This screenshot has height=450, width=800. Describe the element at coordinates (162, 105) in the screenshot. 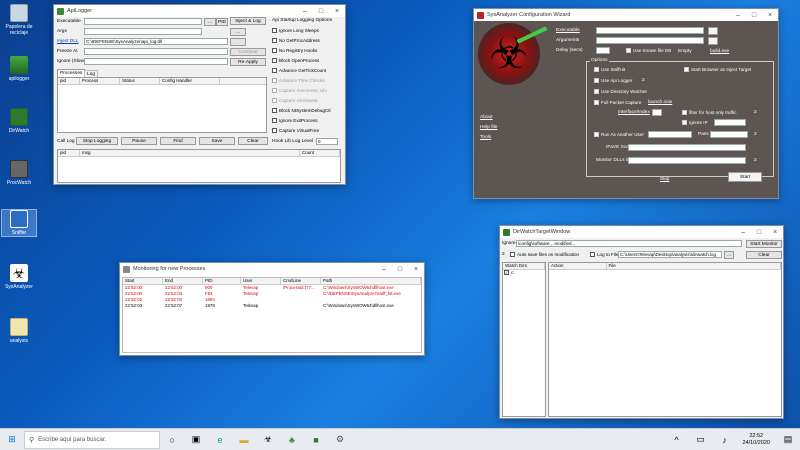

I see `process-table: pid Process Status Config Handler` at that location.